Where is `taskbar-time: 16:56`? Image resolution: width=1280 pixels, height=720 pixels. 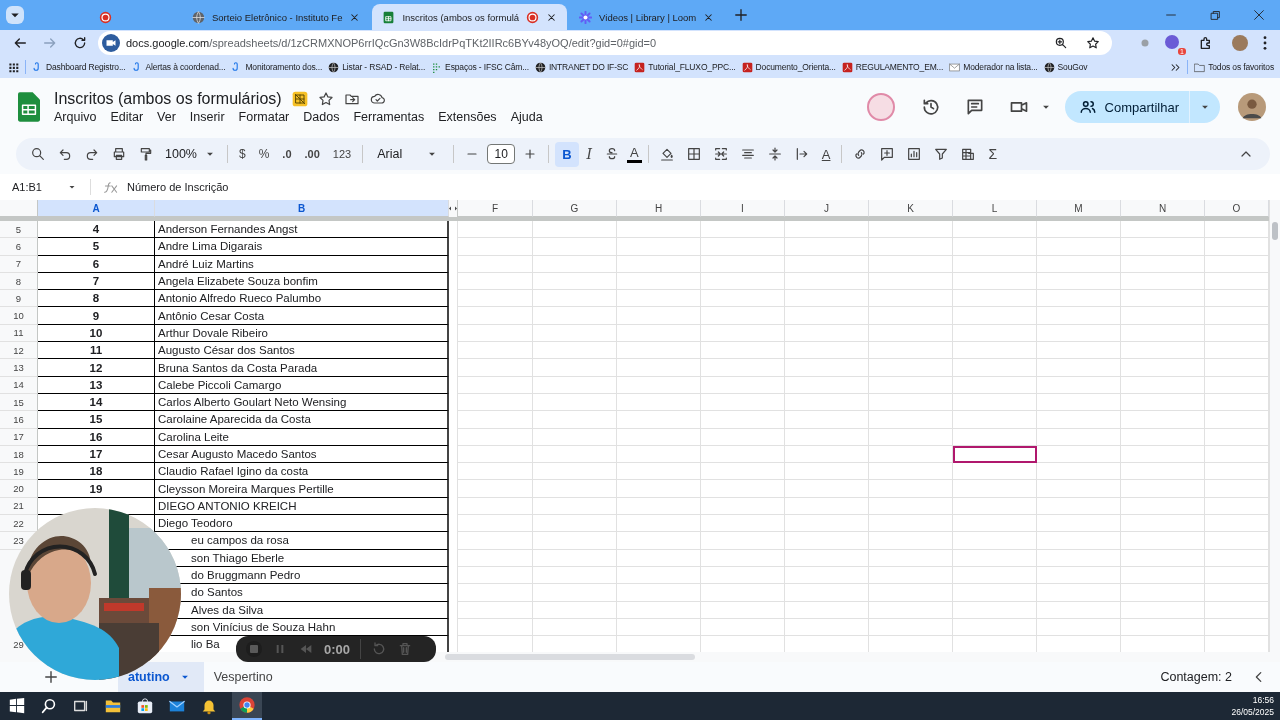 taskbar-time: 16:56 is located at coordinates (1263, 700).